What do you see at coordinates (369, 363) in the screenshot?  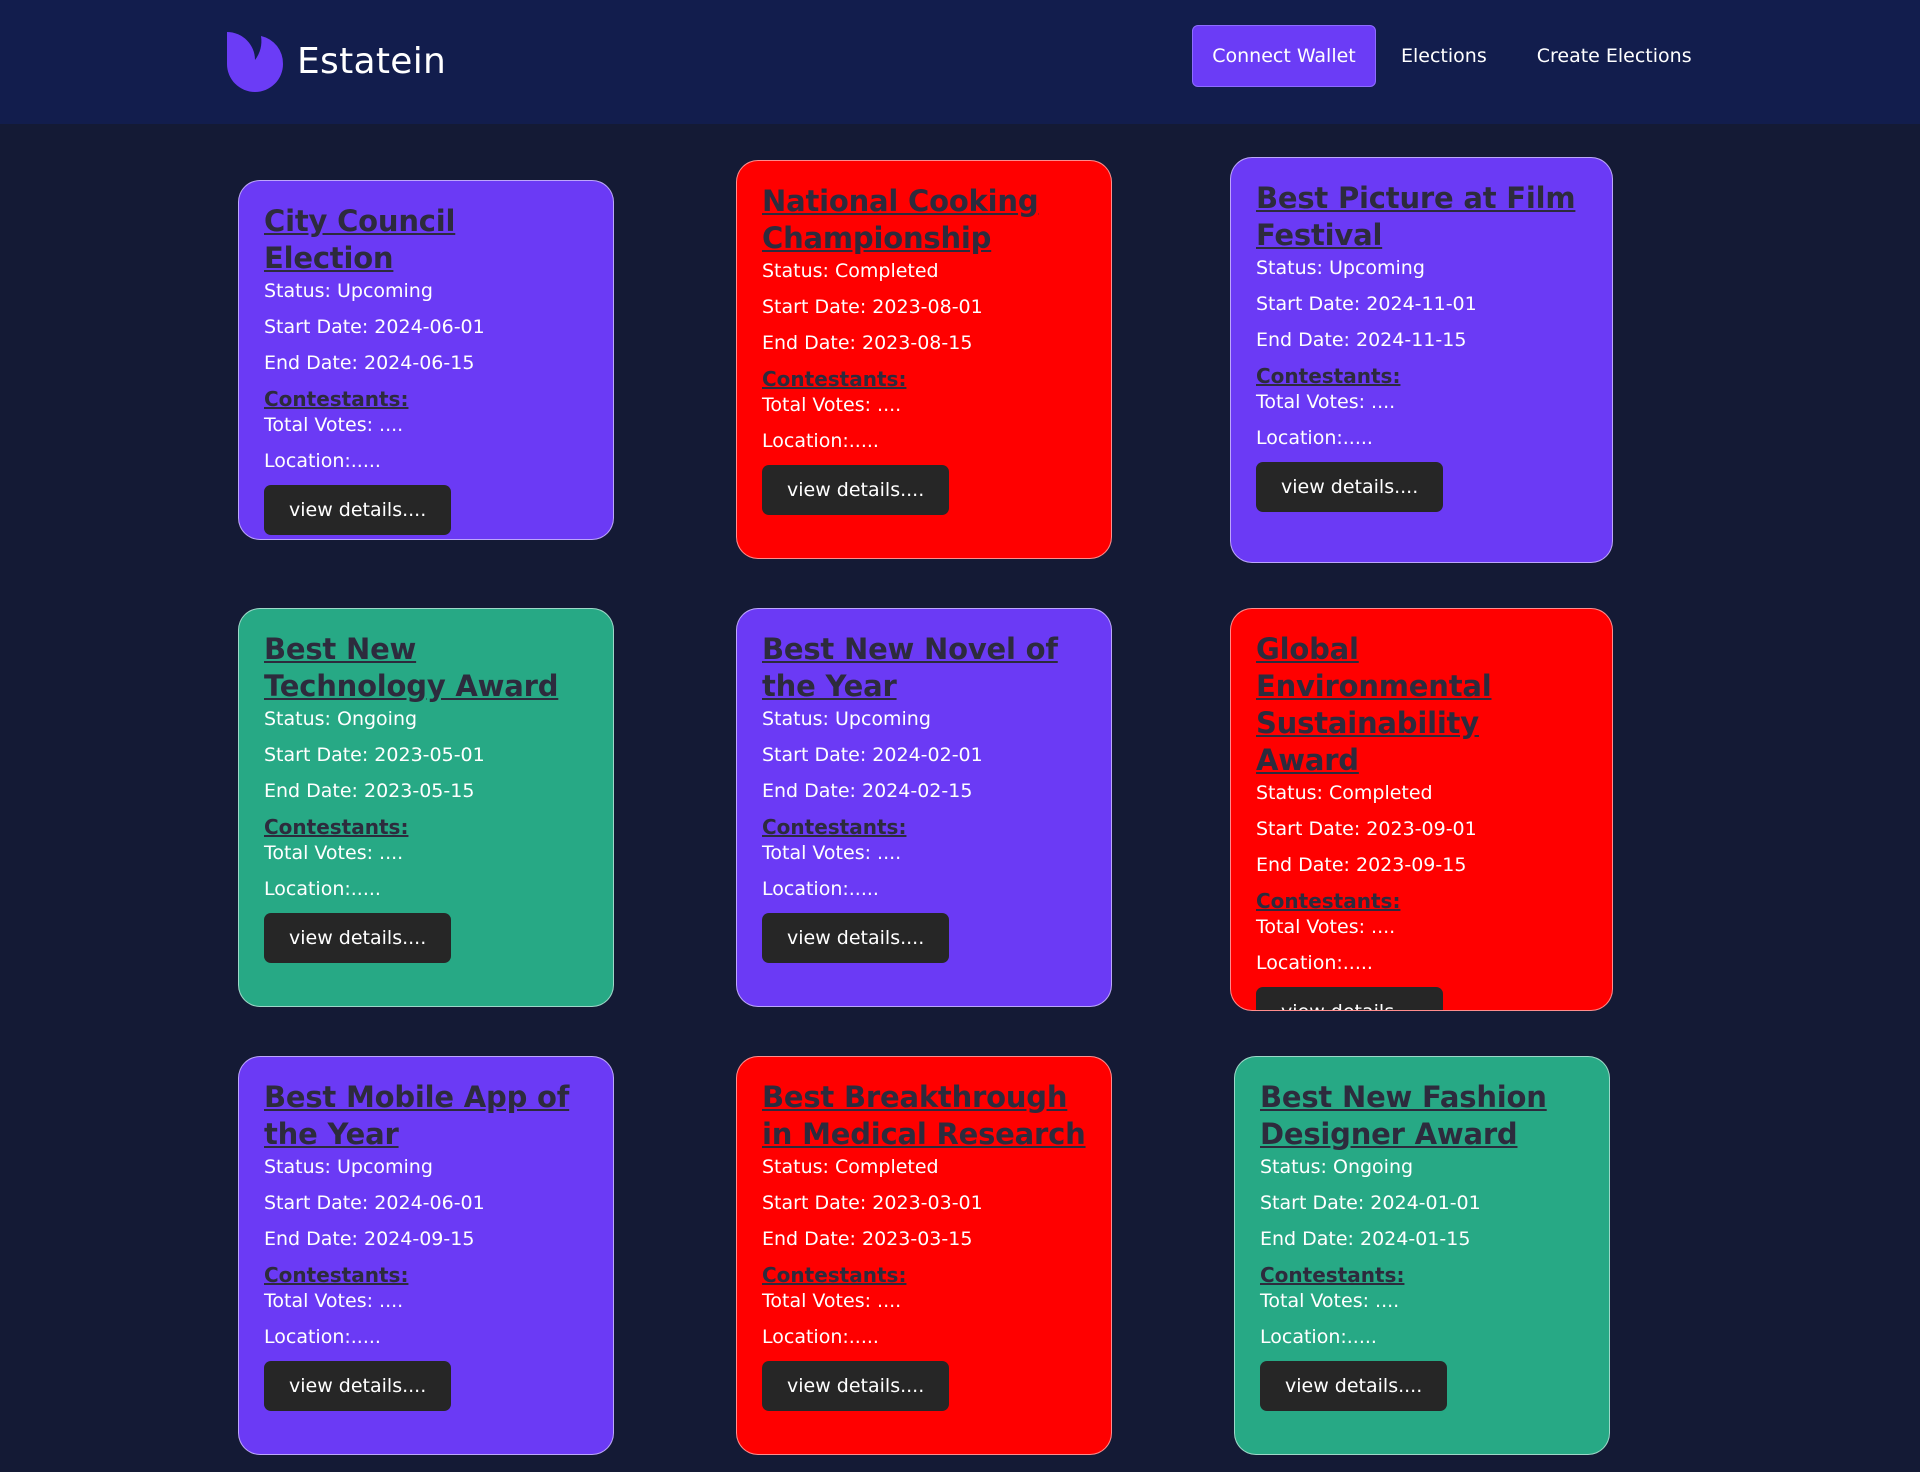 I see `election-end-date: End Date: 2024-06-15` at bounding box center [369, 363].